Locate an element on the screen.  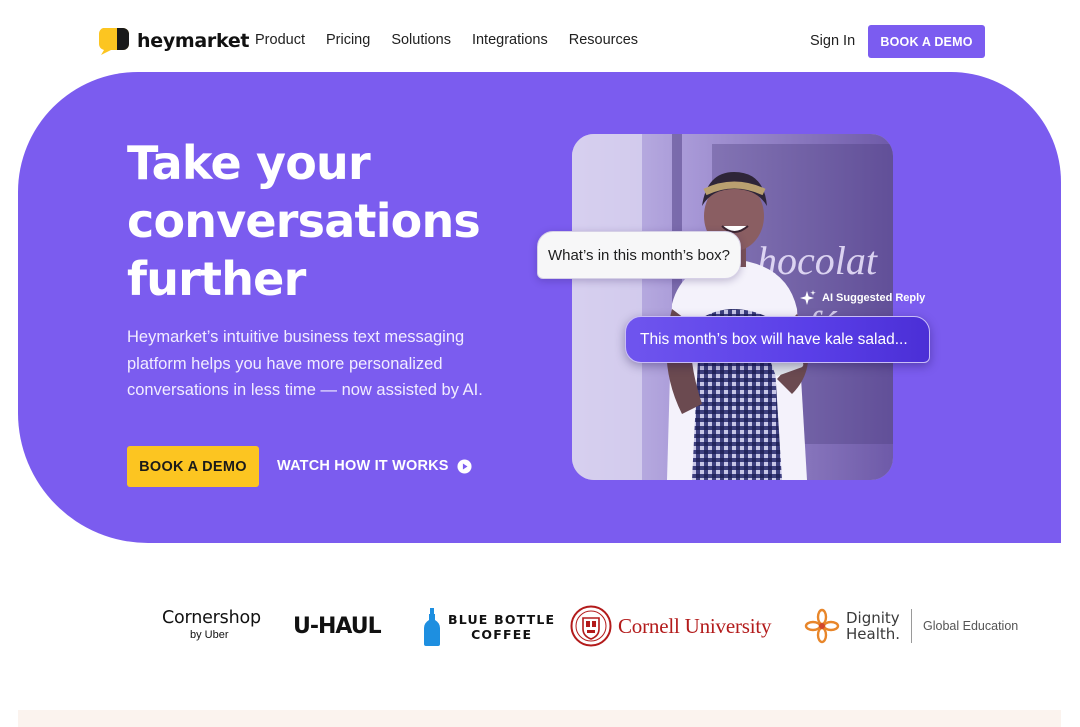
hero-book-demo-button: BOOK A DEMO is located at coordinates (193, 466).